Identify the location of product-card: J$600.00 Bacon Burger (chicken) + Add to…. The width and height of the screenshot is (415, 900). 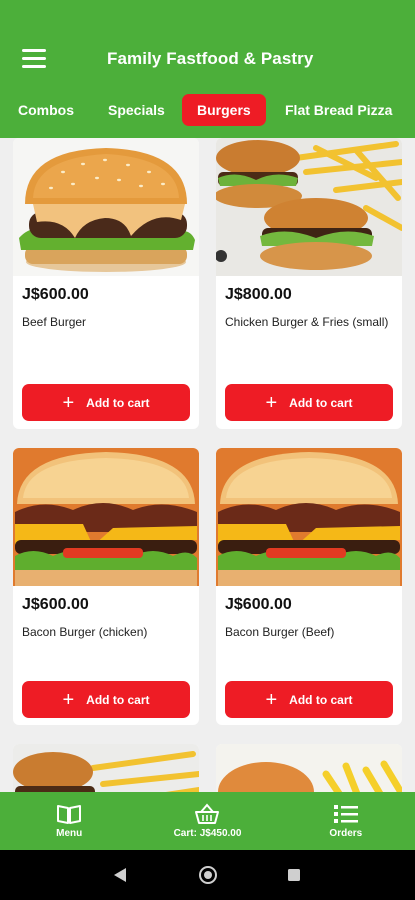
(106, 586).